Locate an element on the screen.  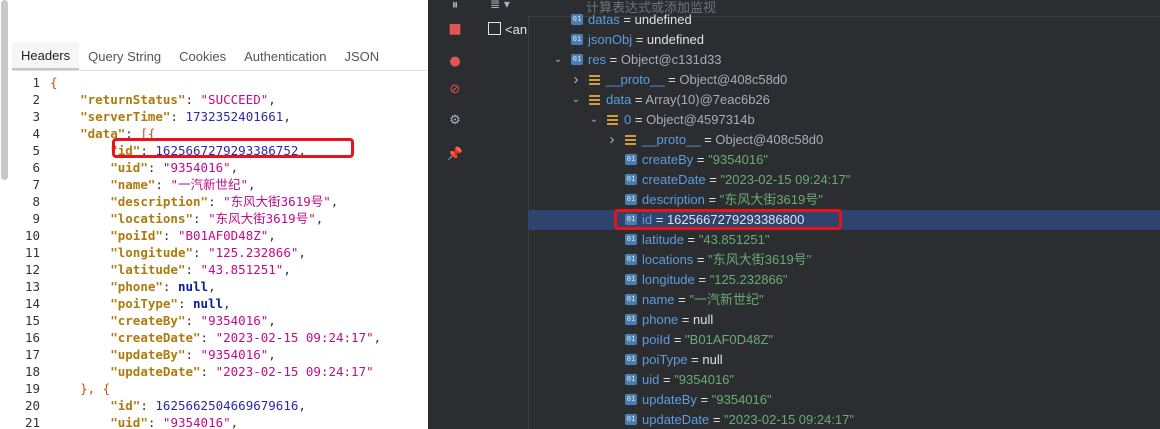
variable-row: 01 uid = "9354016" is located at coordinates (844, 380).